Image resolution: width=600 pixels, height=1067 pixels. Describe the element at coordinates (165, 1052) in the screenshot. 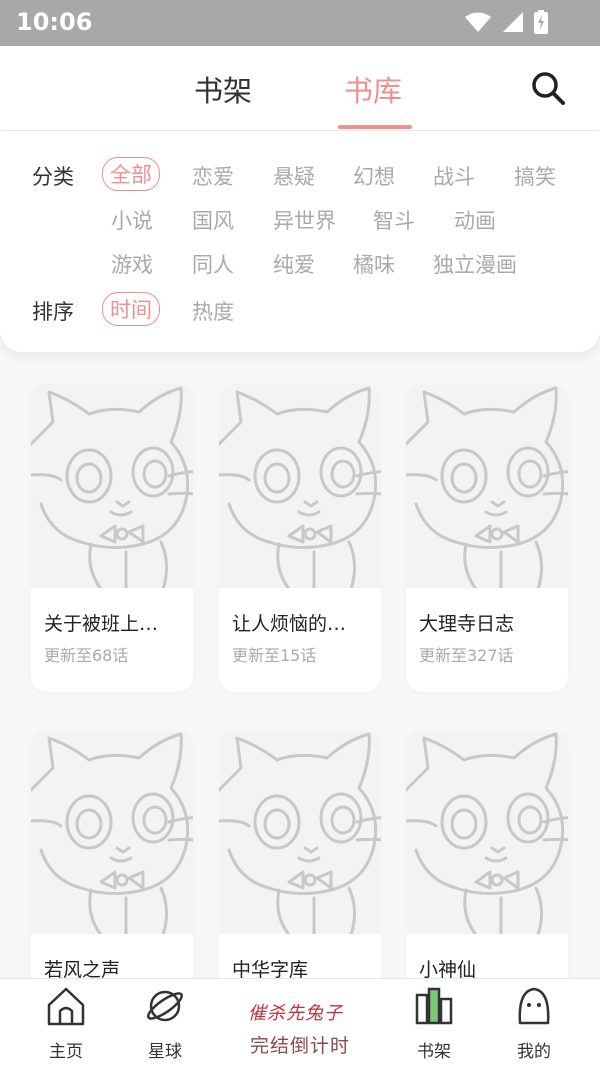

I see `nav-planet-label: 星球` at that location.